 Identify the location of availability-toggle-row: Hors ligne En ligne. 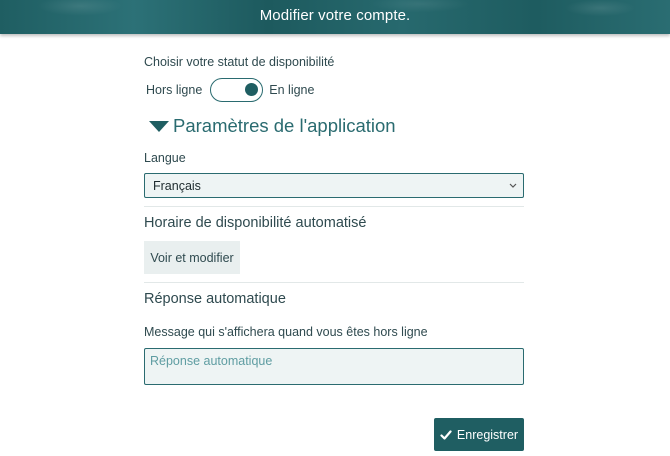
(230, 90).